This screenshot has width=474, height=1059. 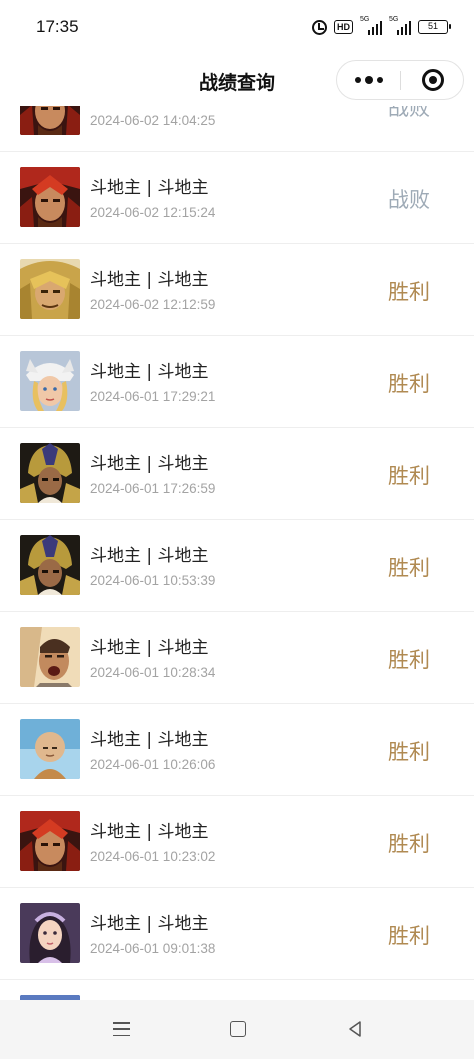 What do you see at coordinates (319, 27) in the screenshot?
I see `alarm-icon` at bounding box center [319, 27].